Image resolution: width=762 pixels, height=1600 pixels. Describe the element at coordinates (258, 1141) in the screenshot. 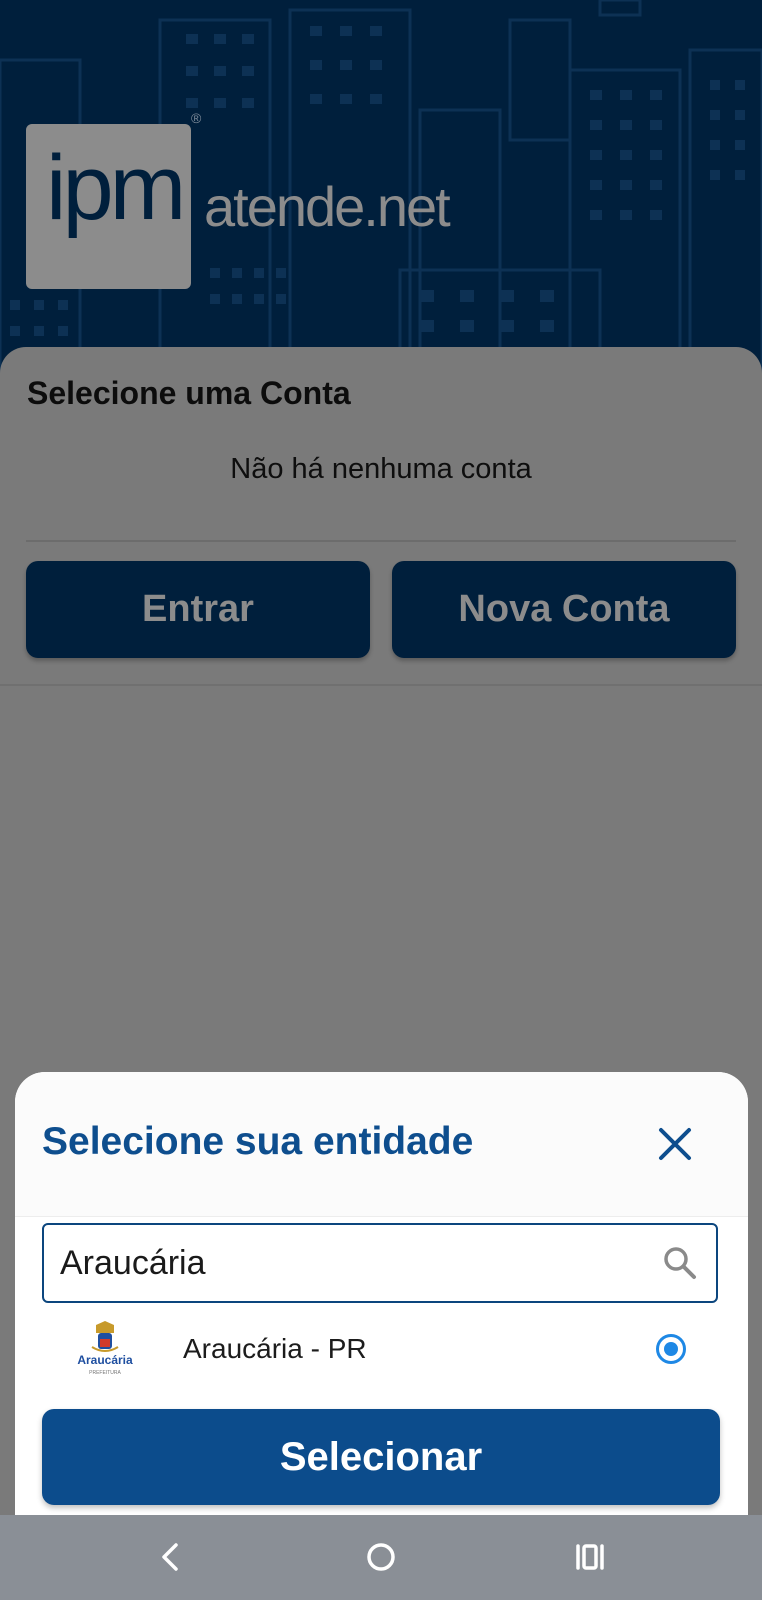

I see `sheet-title: Selecione sua entidade` at that location.